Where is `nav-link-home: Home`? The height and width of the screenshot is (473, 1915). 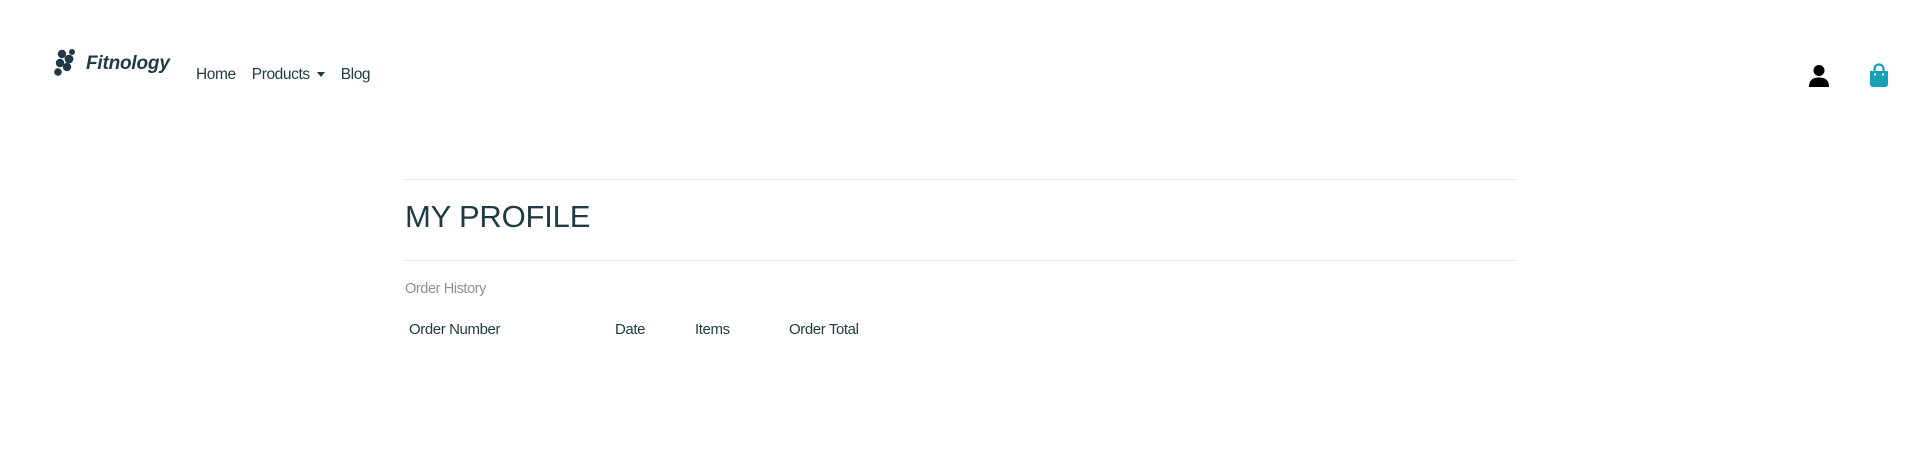
nav-link-home: Home is located at coordinates (216, 75).